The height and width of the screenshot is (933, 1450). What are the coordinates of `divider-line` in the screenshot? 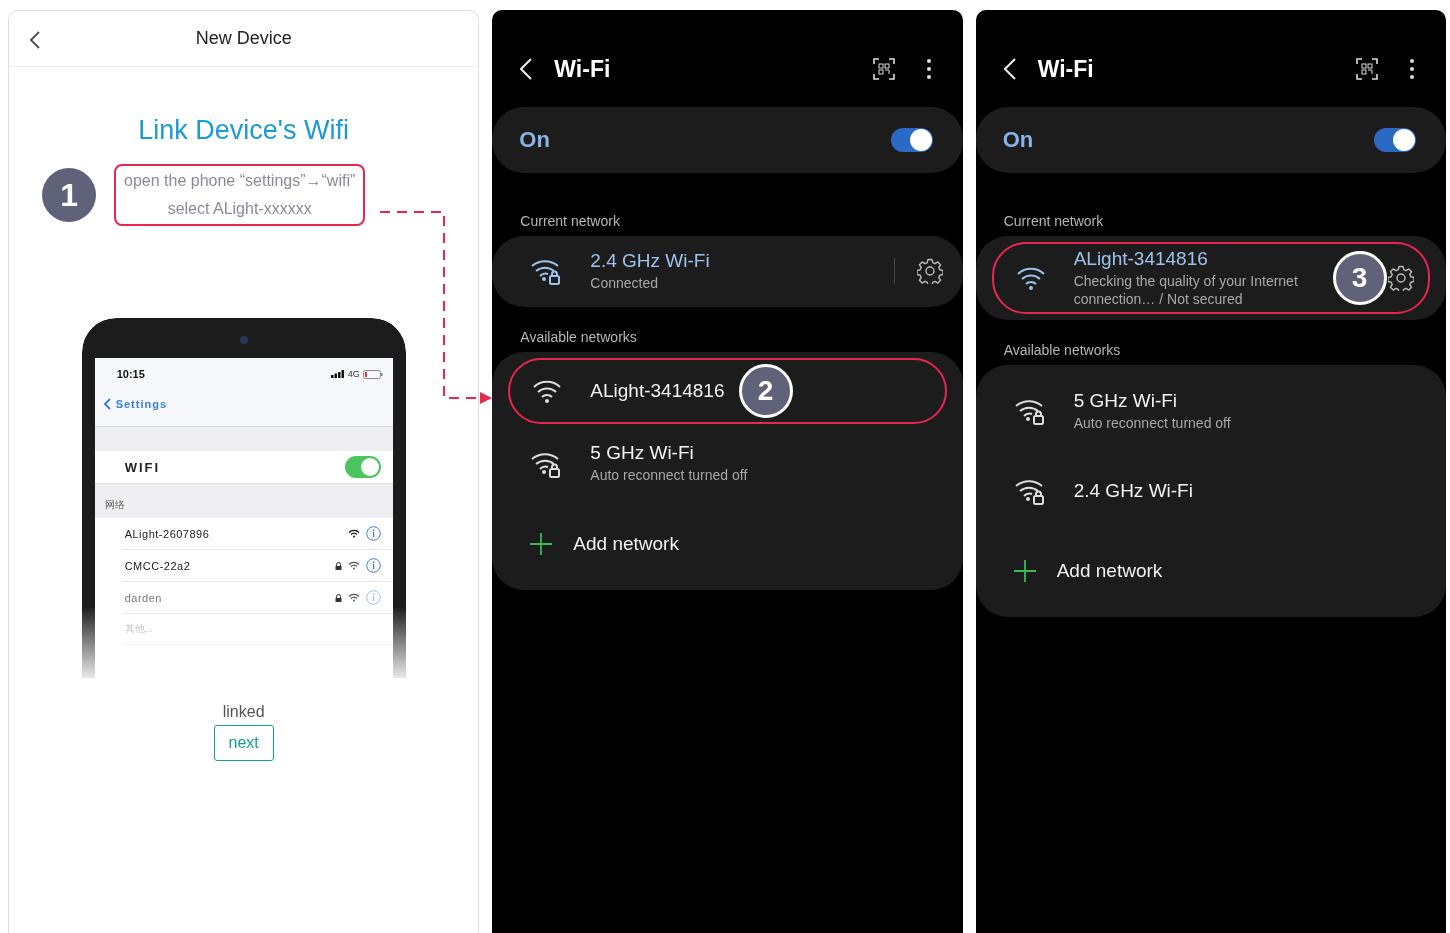 It's located at (894, 271).